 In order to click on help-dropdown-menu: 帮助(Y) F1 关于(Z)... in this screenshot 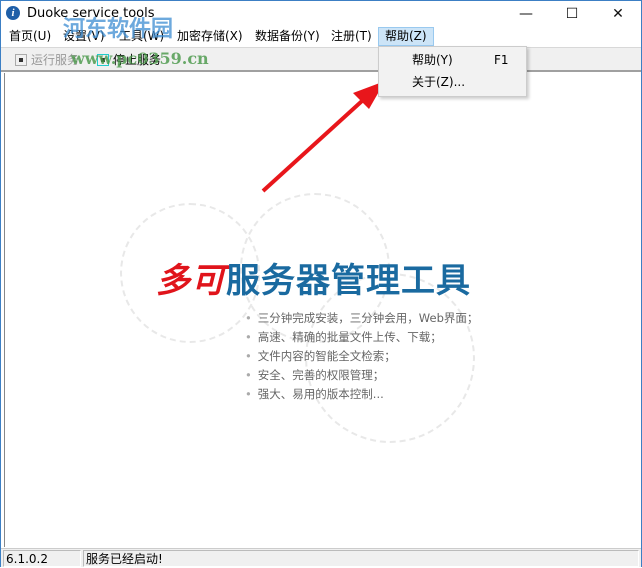, I will do `click(452, 71)`.